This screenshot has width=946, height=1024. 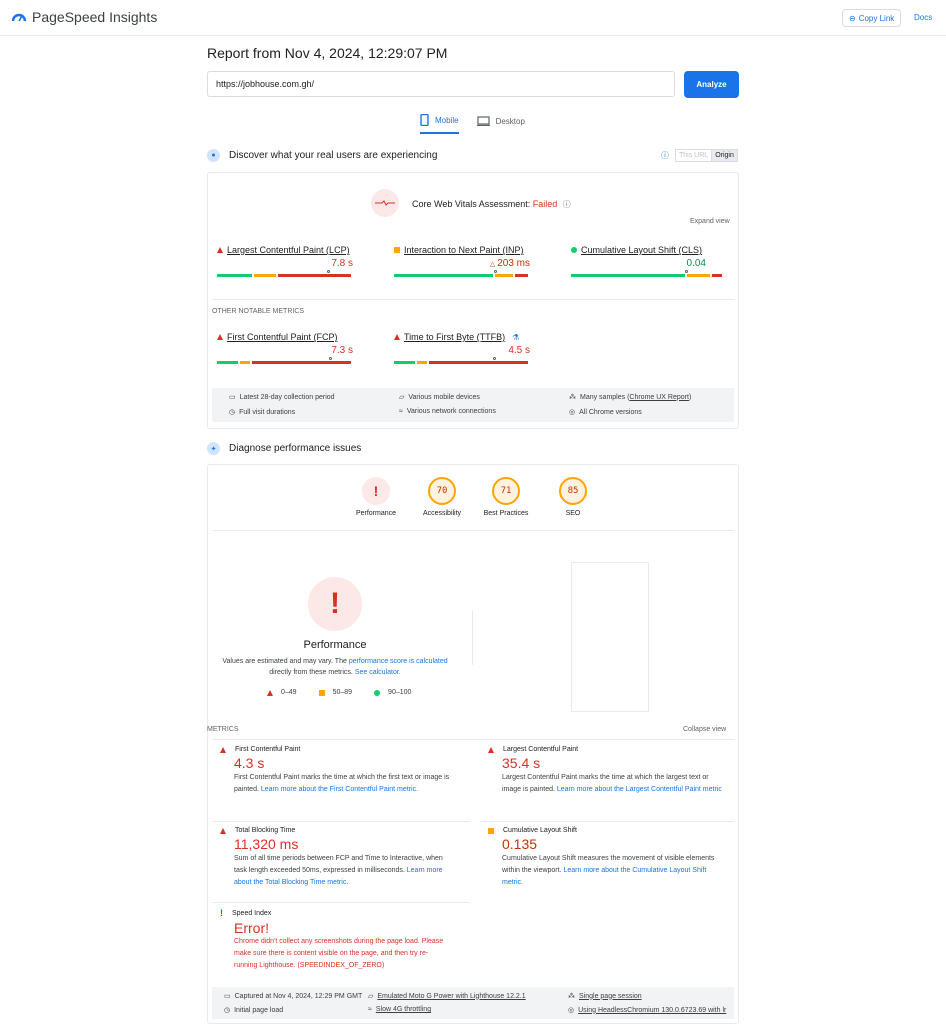 I want to click on collapse-view-button: Collapse view, so click(x=704, y=729).